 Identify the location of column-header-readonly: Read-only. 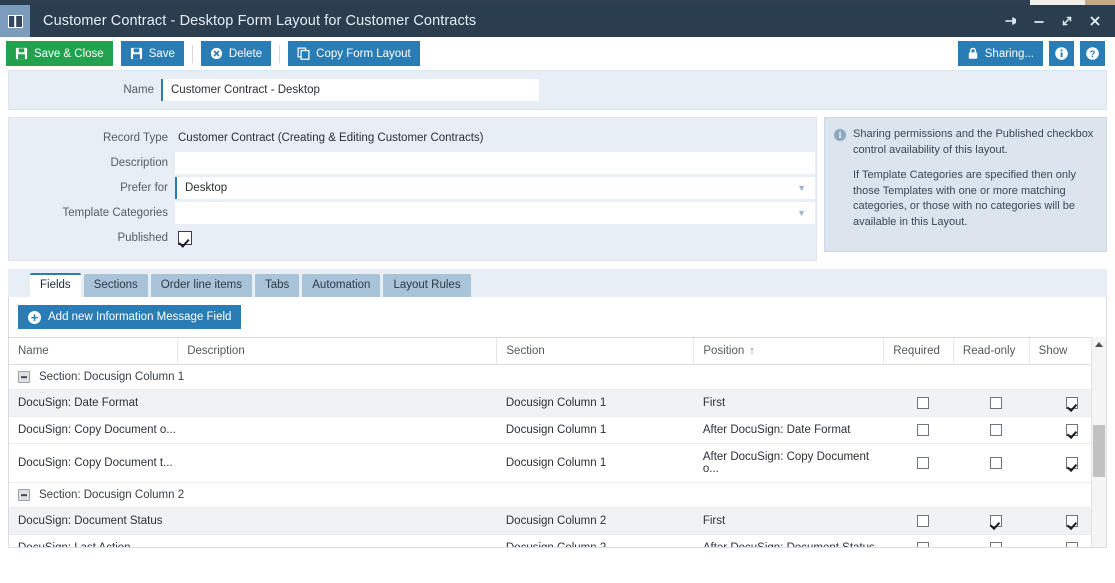
(991, 351).